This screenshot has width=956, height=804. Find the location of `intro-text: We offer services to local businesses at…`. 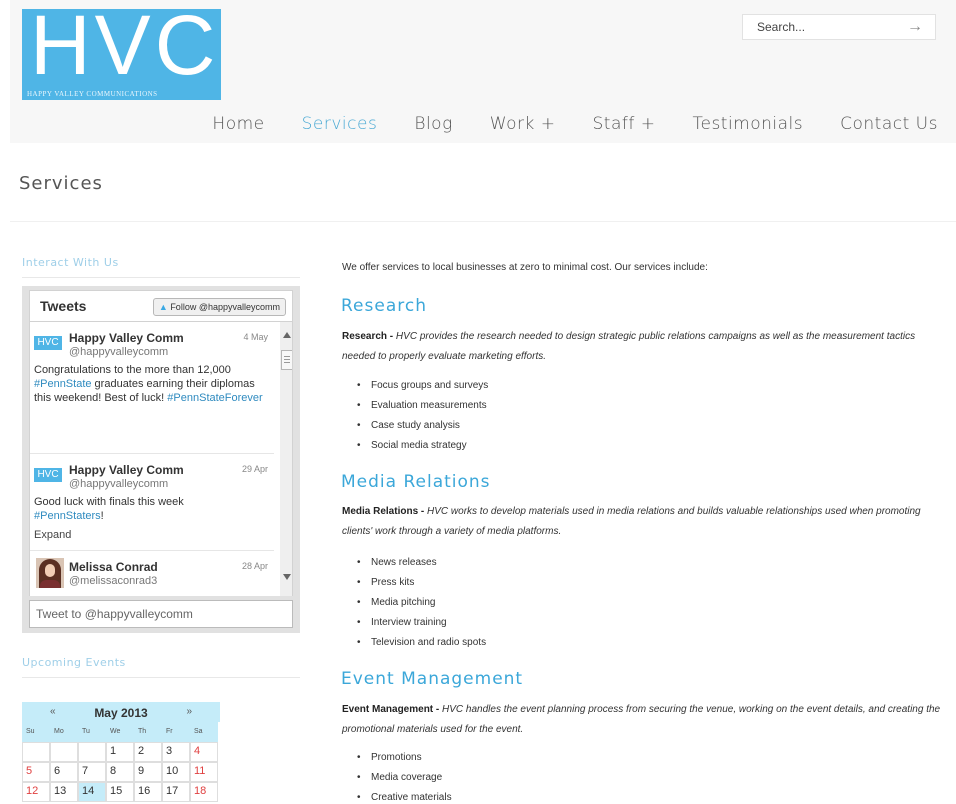

intro-text: We offer services to local businesses at… is located at coordinates (525, 267).